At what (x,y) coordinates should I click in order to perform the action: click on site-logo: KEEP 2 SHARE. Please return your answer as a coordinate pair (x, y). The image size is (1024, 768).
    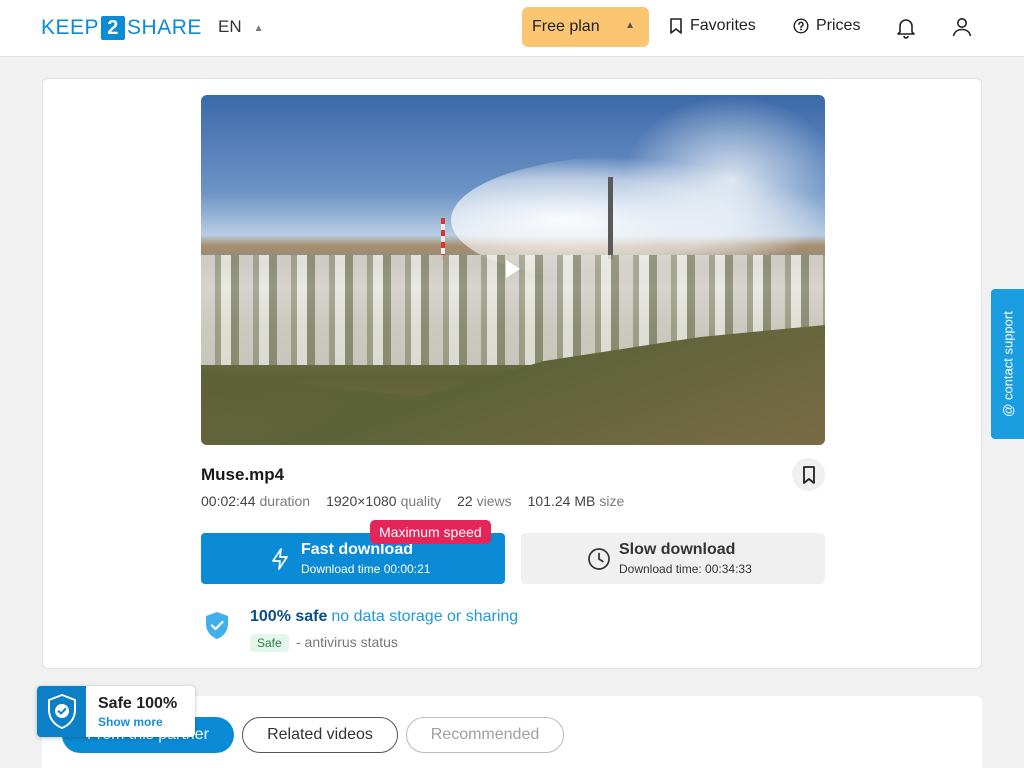
    Looking at the image, I should click on (121, 28).